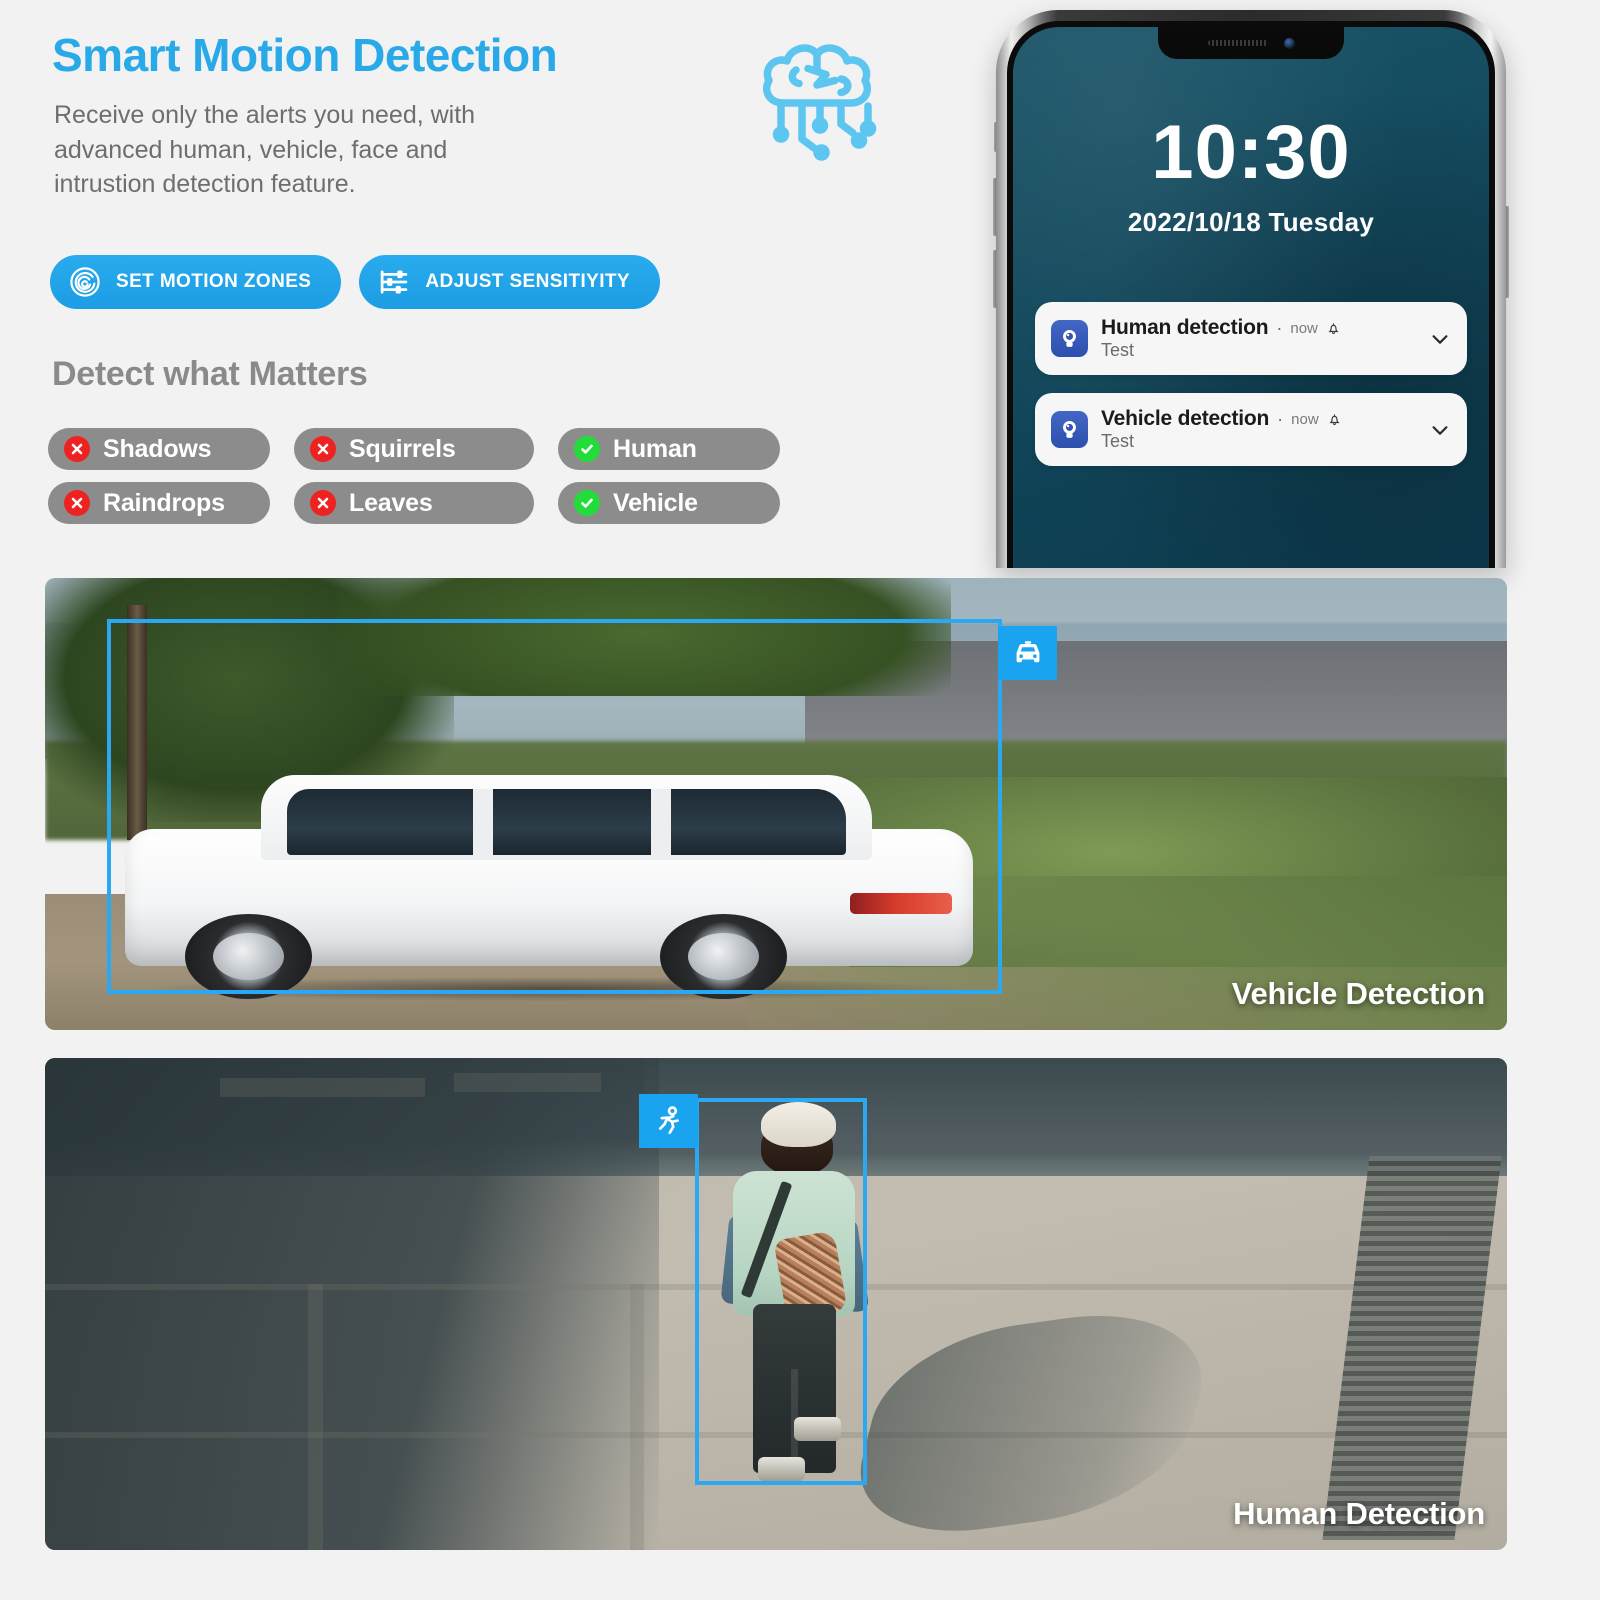 The height and width of the screenshot is (1600, 1600). I want to click on cta-row: SET MOTION ZONES ADJUST SENSITIYITY, so click(355, 282).